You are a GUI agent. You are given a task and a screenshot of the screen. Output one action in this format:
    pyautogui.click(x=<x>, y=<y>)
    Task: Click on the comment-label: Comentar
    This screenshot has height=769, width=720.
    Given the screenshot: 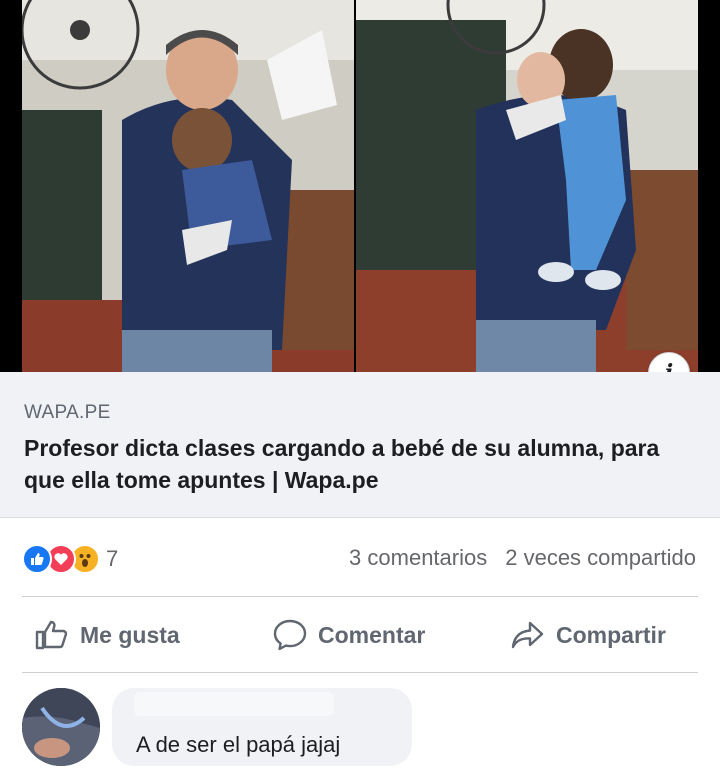 What is the action you would take?
    pyautogui.click(x=372, y=634)
    